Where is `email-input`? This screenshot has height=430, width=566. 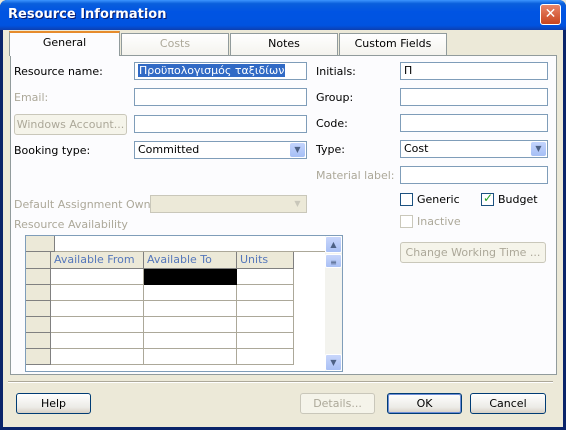
email-input is located at coordinates (220, 97).